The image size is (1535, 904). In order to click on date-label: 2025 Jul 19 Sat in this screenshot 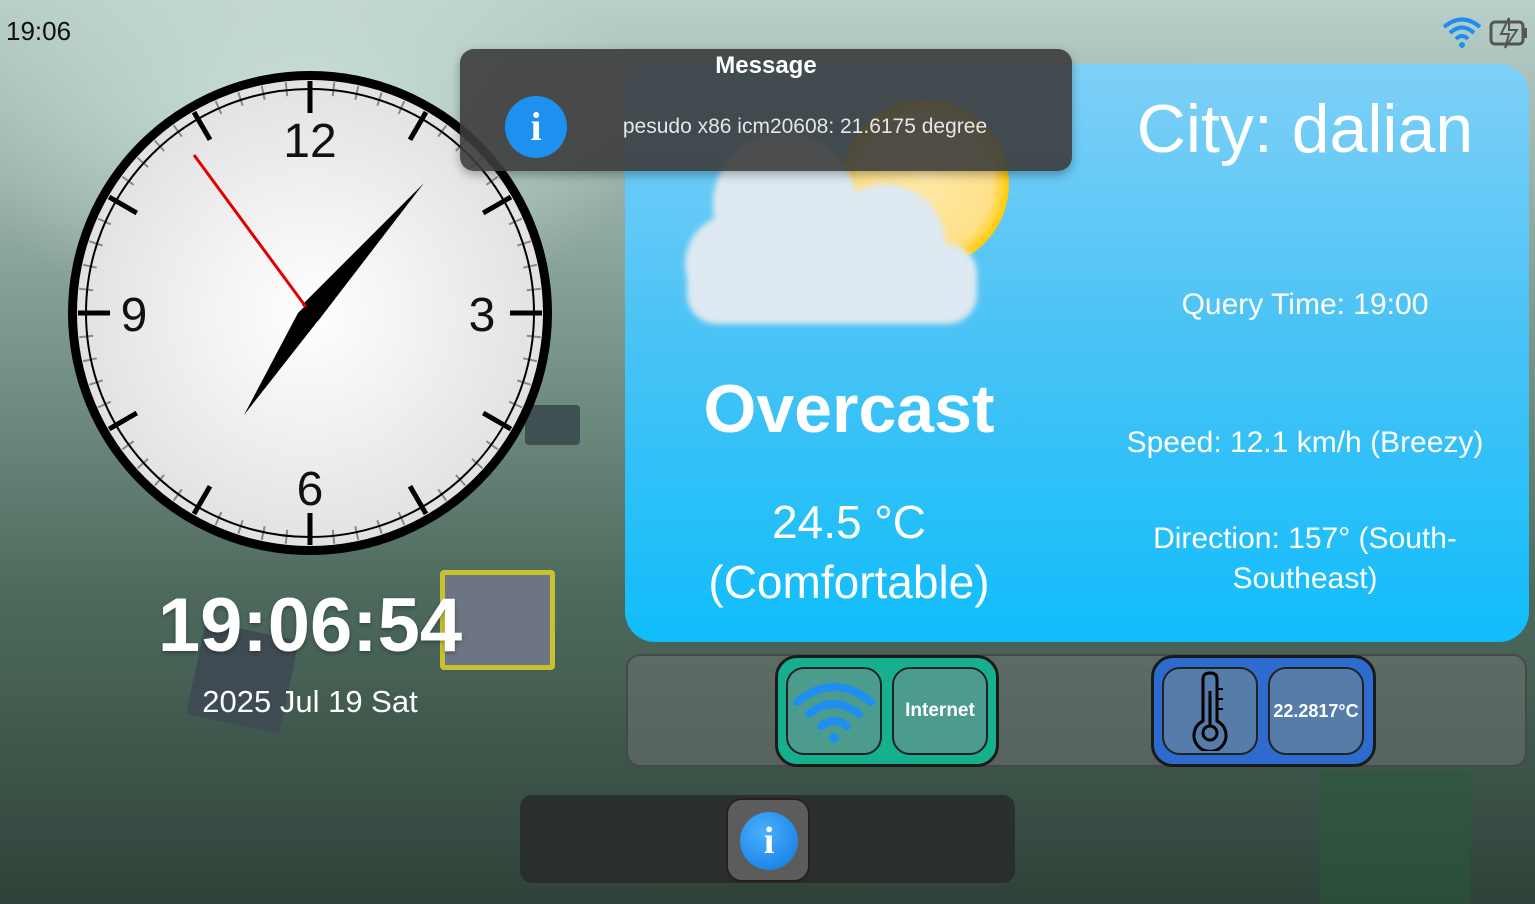, I will do `click(310, 701)`.